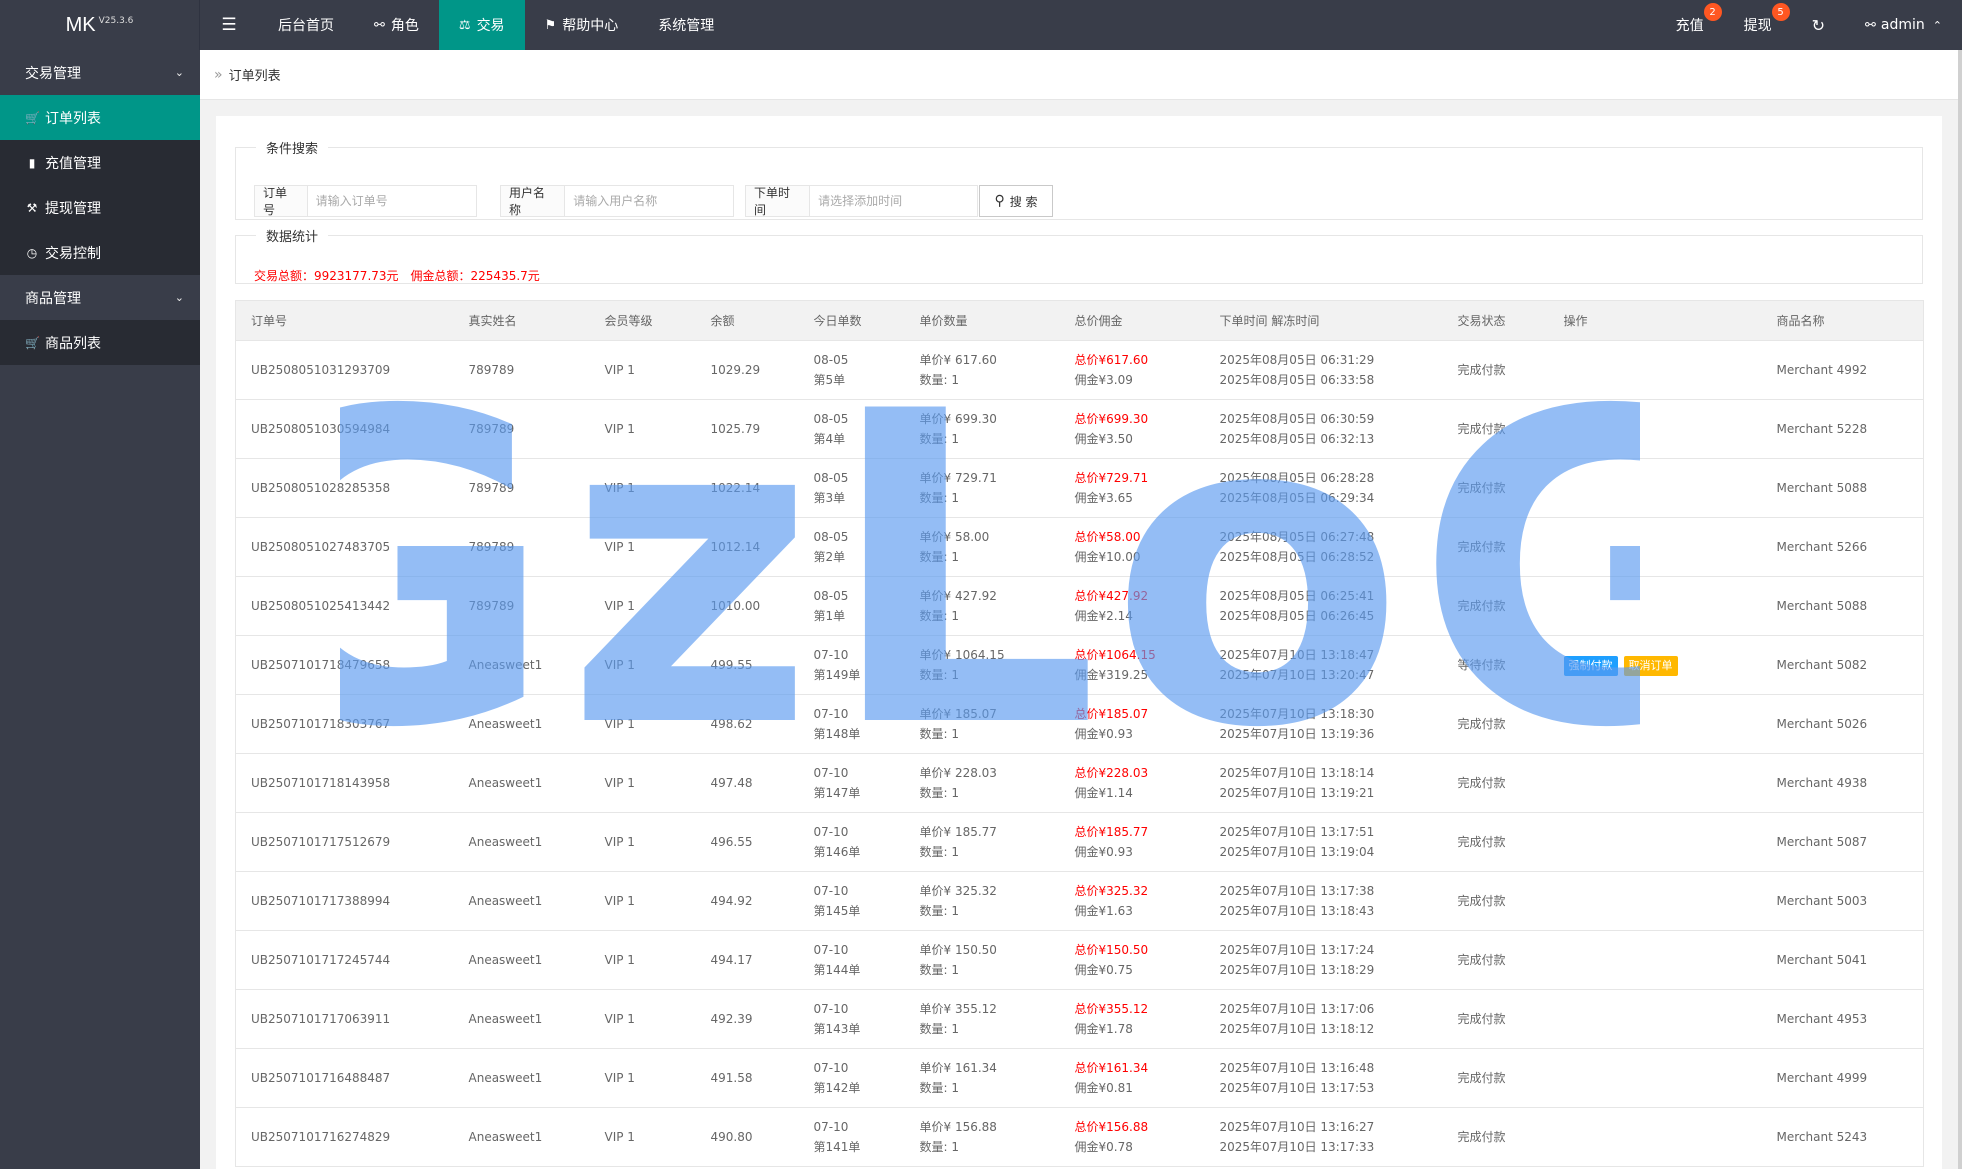  What do you see at coordinates (1323, 370) in the screenshot?
I see `time-cell: 2025年08月05日 06:31:29 2025年08月05日 06:33:58` at bounding box center [1323, 370].